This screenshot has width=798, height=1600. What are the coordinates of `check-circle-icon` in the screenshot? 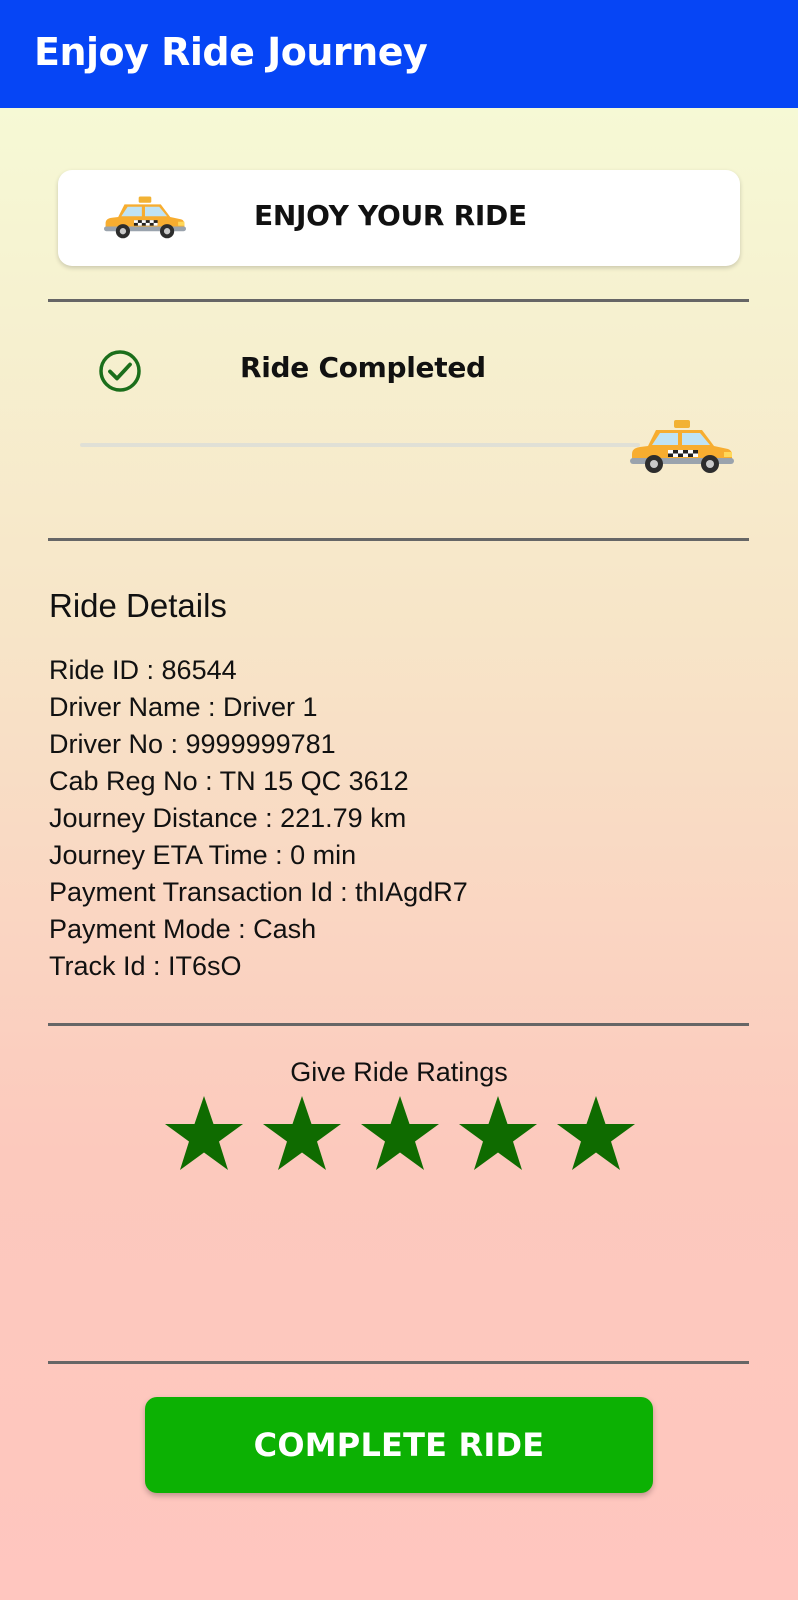 It's located at (120, 371).